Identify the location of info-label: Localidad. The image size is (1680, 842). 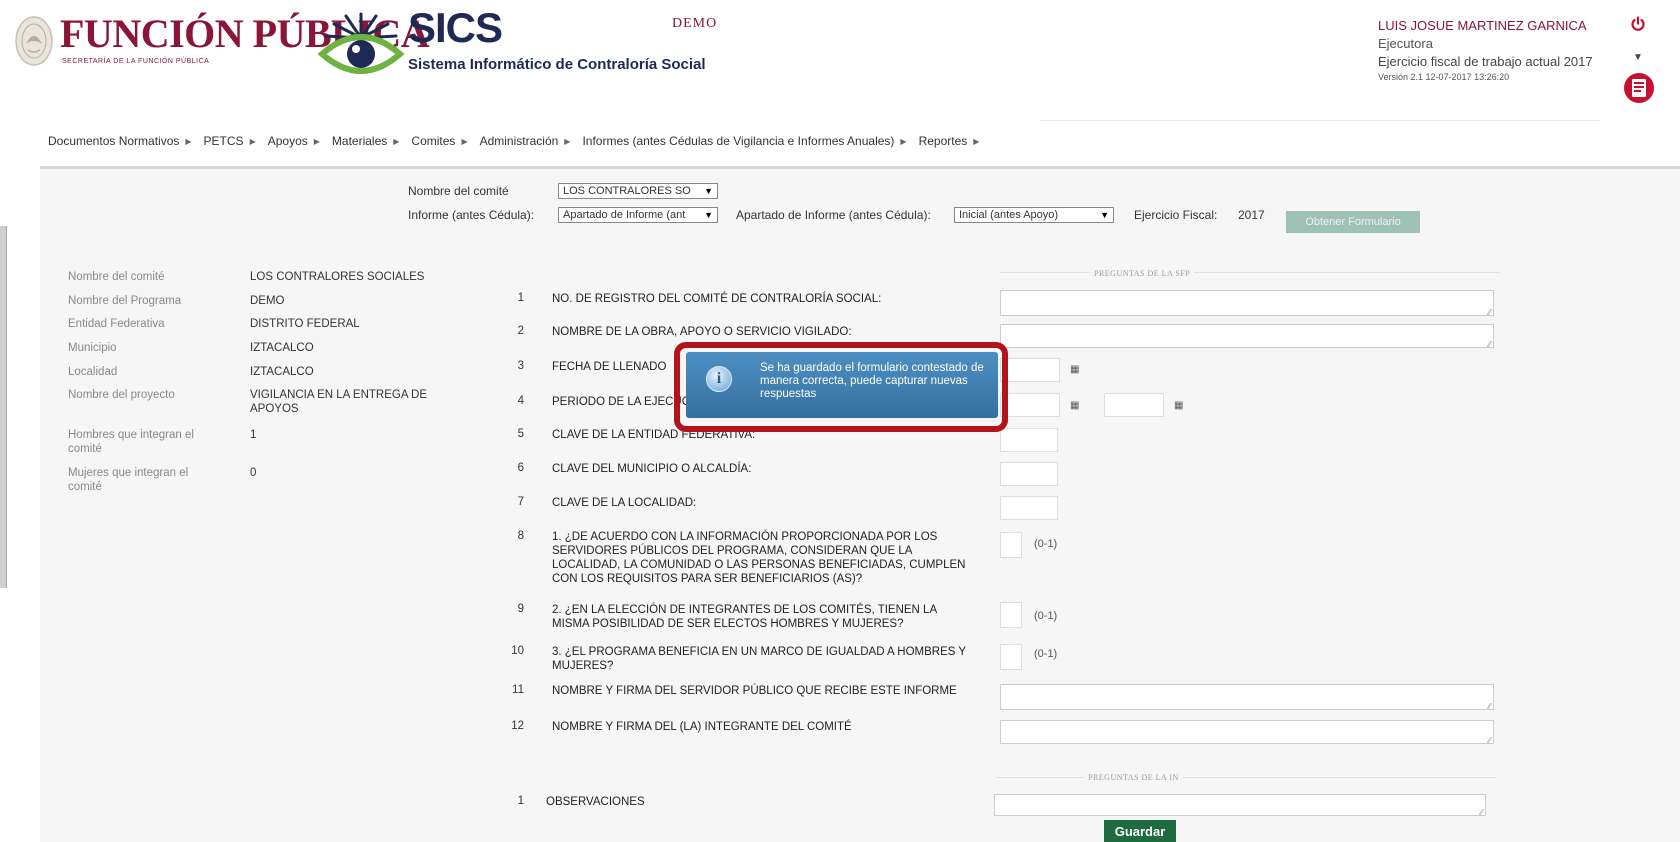
(93, 372).